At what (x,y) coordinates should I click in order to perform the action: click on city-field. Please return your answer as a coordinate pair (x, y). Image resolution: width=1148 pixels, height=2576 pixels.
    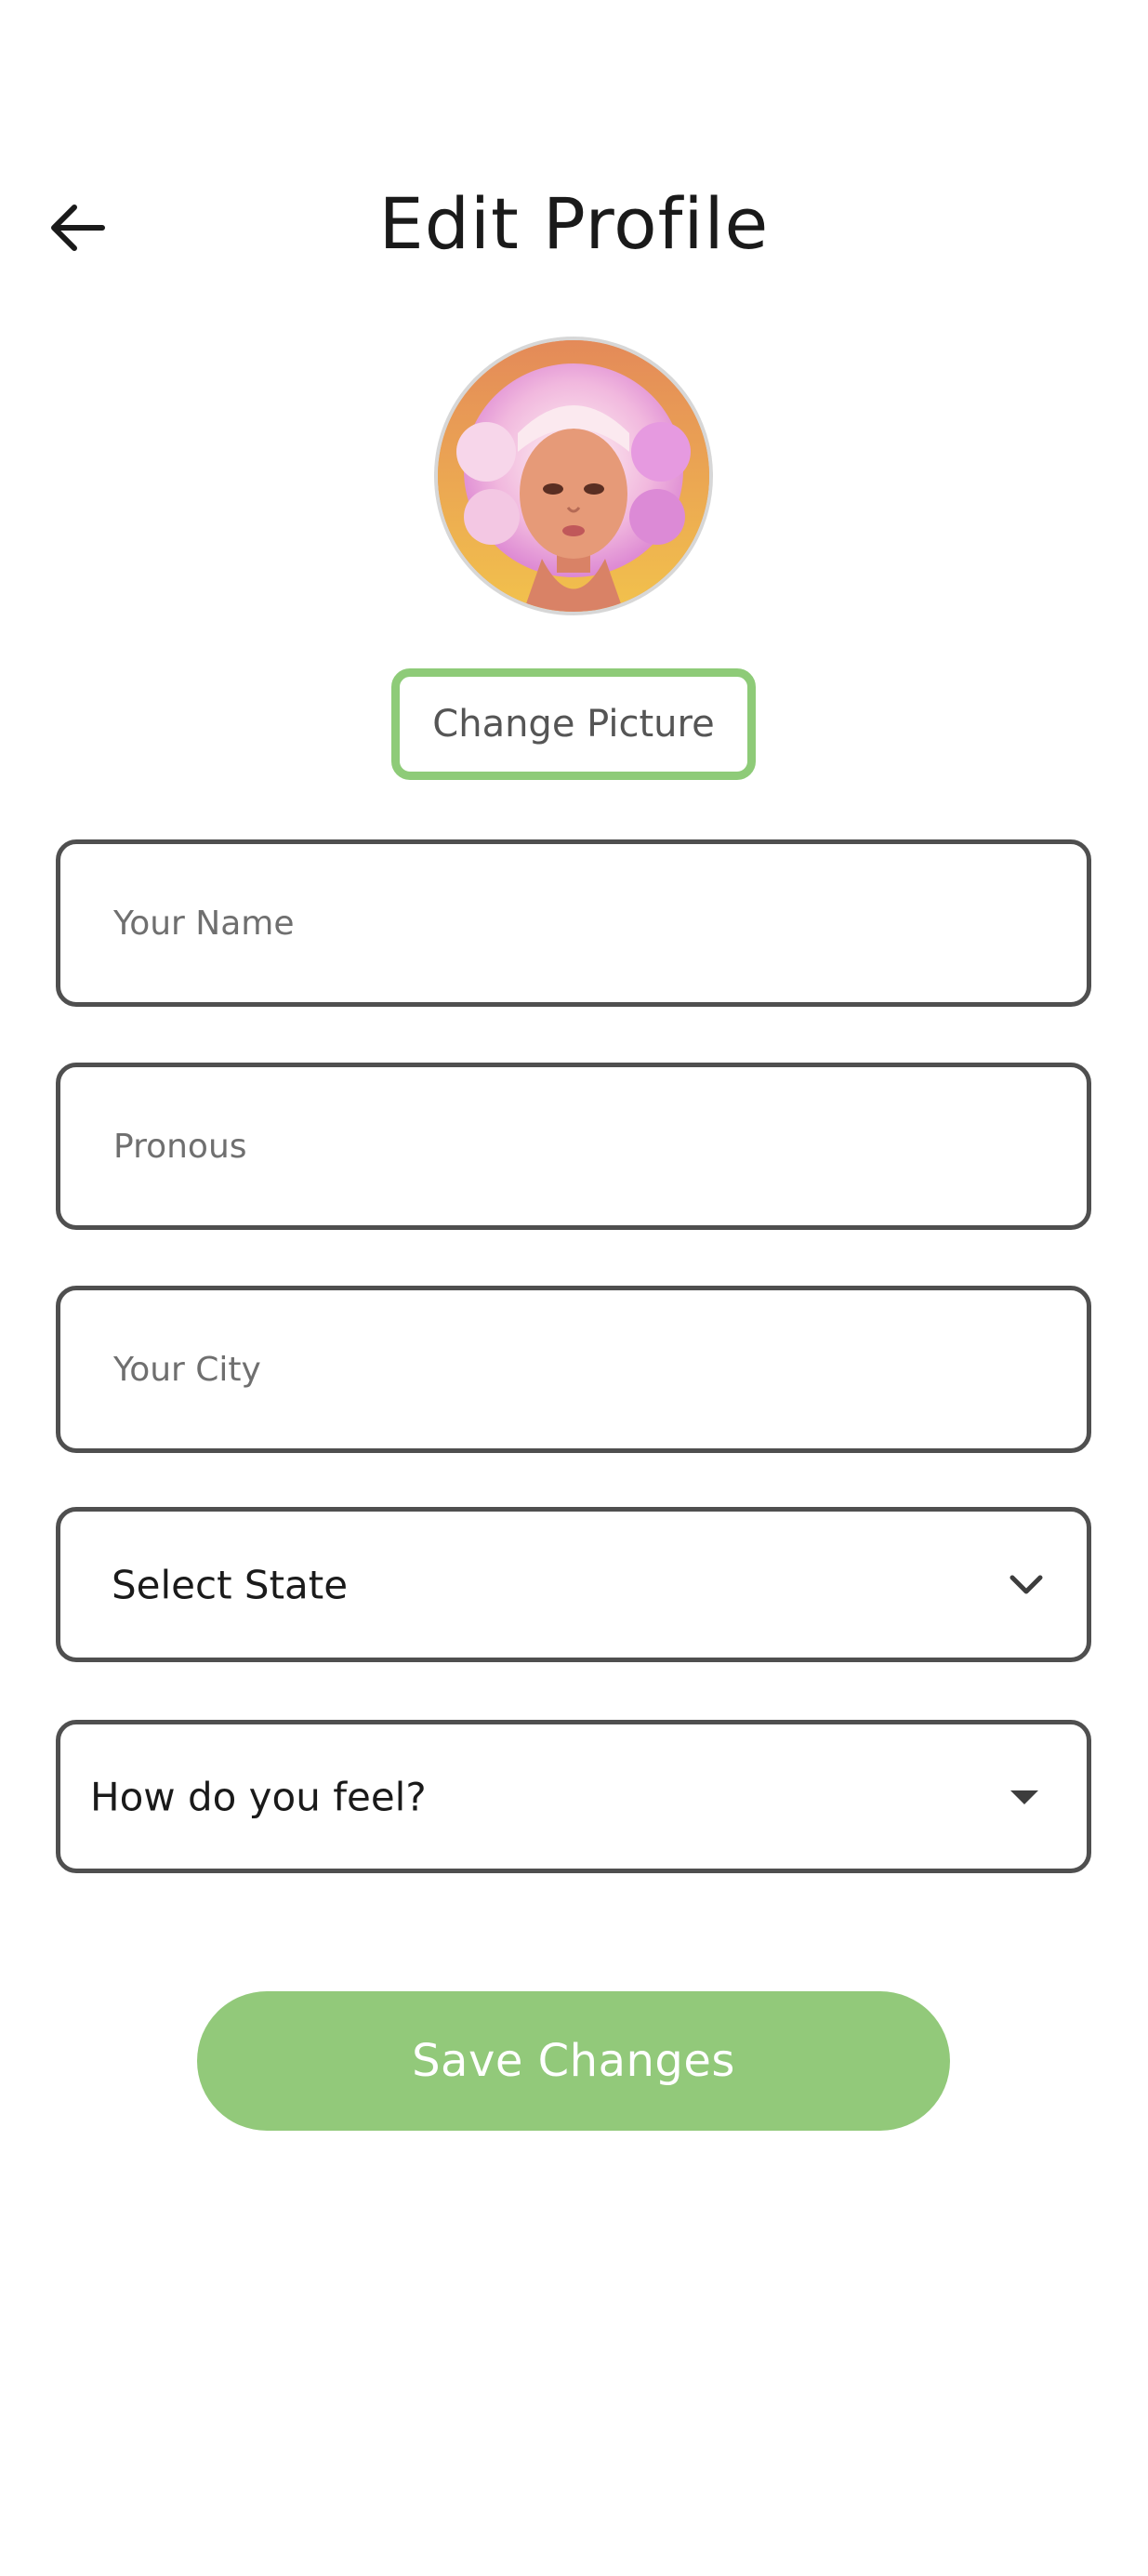
    Looking at the image, I should click on (574, 1369).